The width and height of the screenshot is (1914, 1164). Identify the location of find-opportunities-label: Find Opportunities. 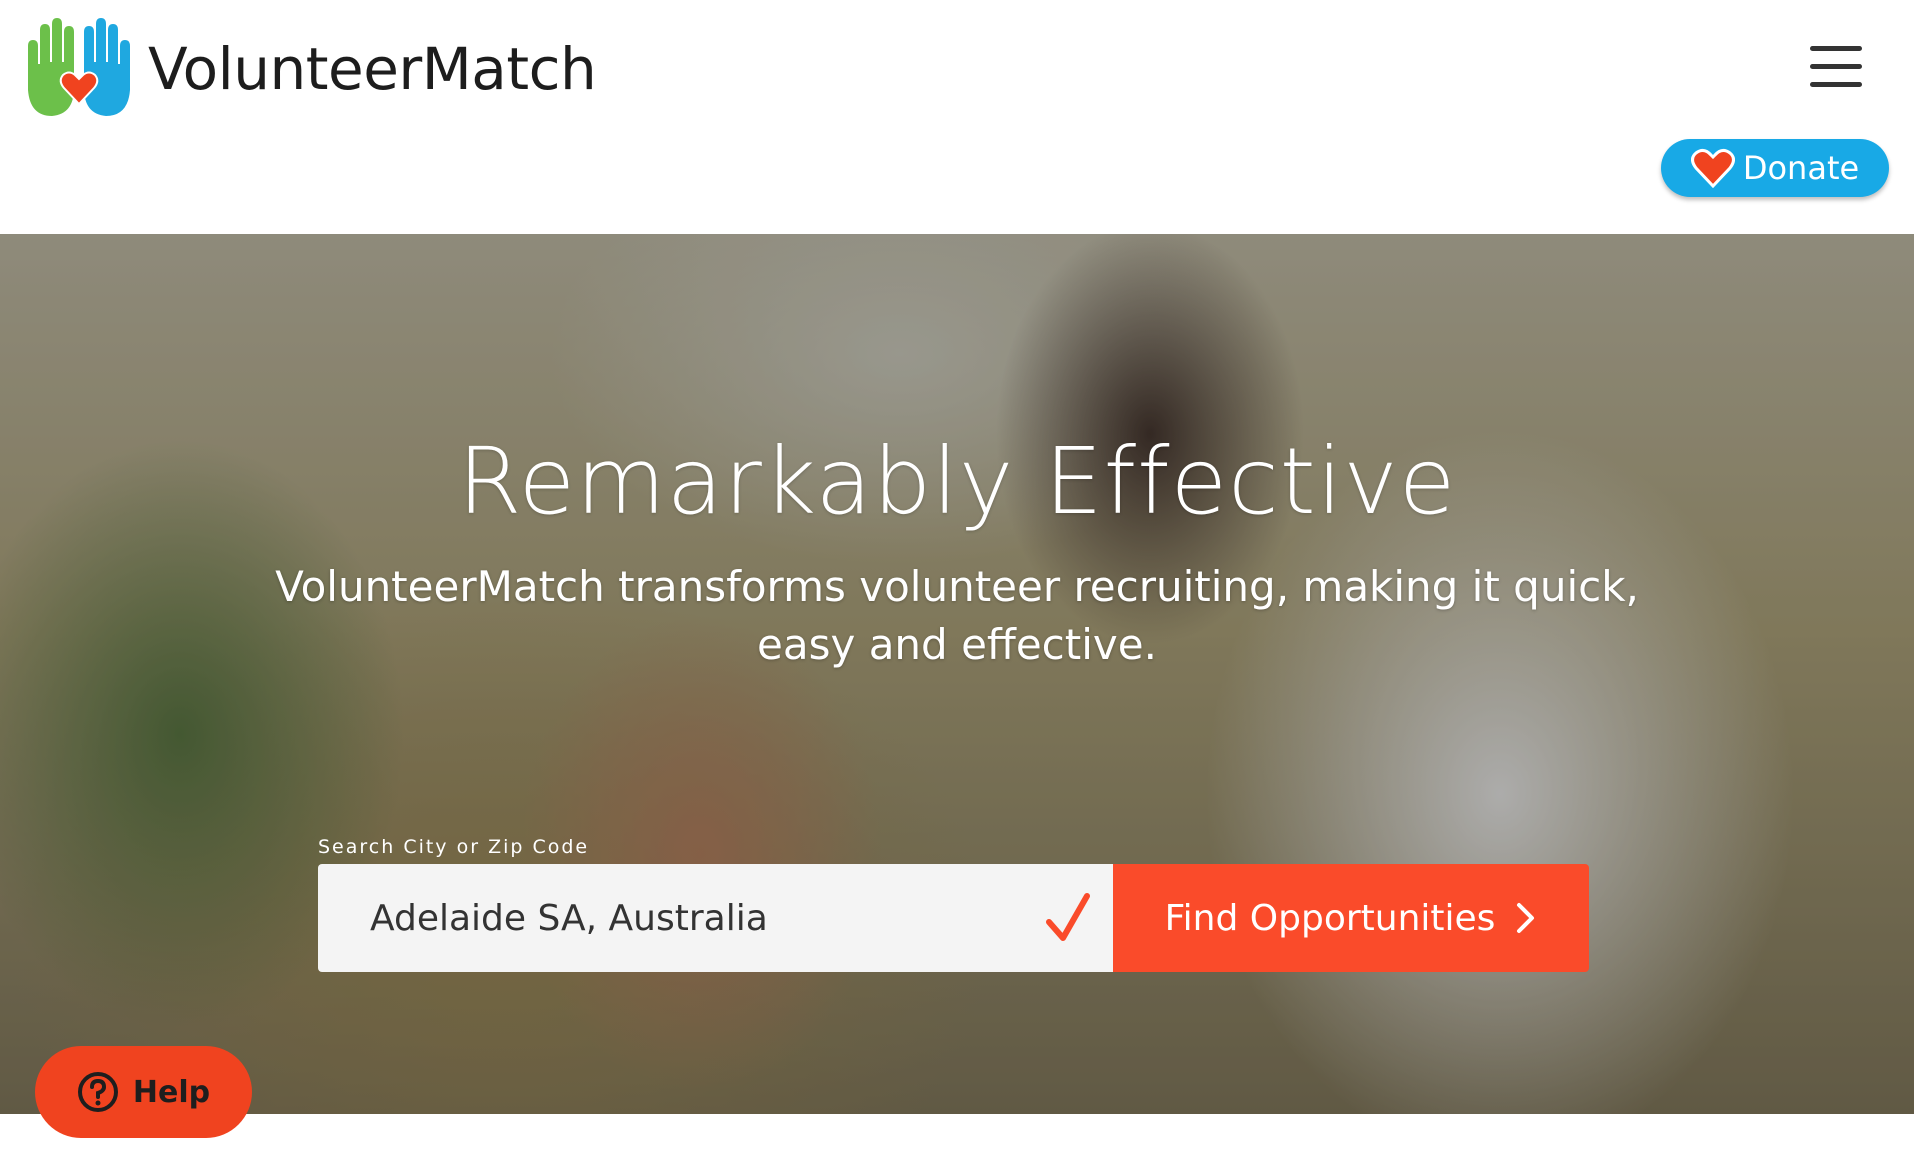
(1330, 918).